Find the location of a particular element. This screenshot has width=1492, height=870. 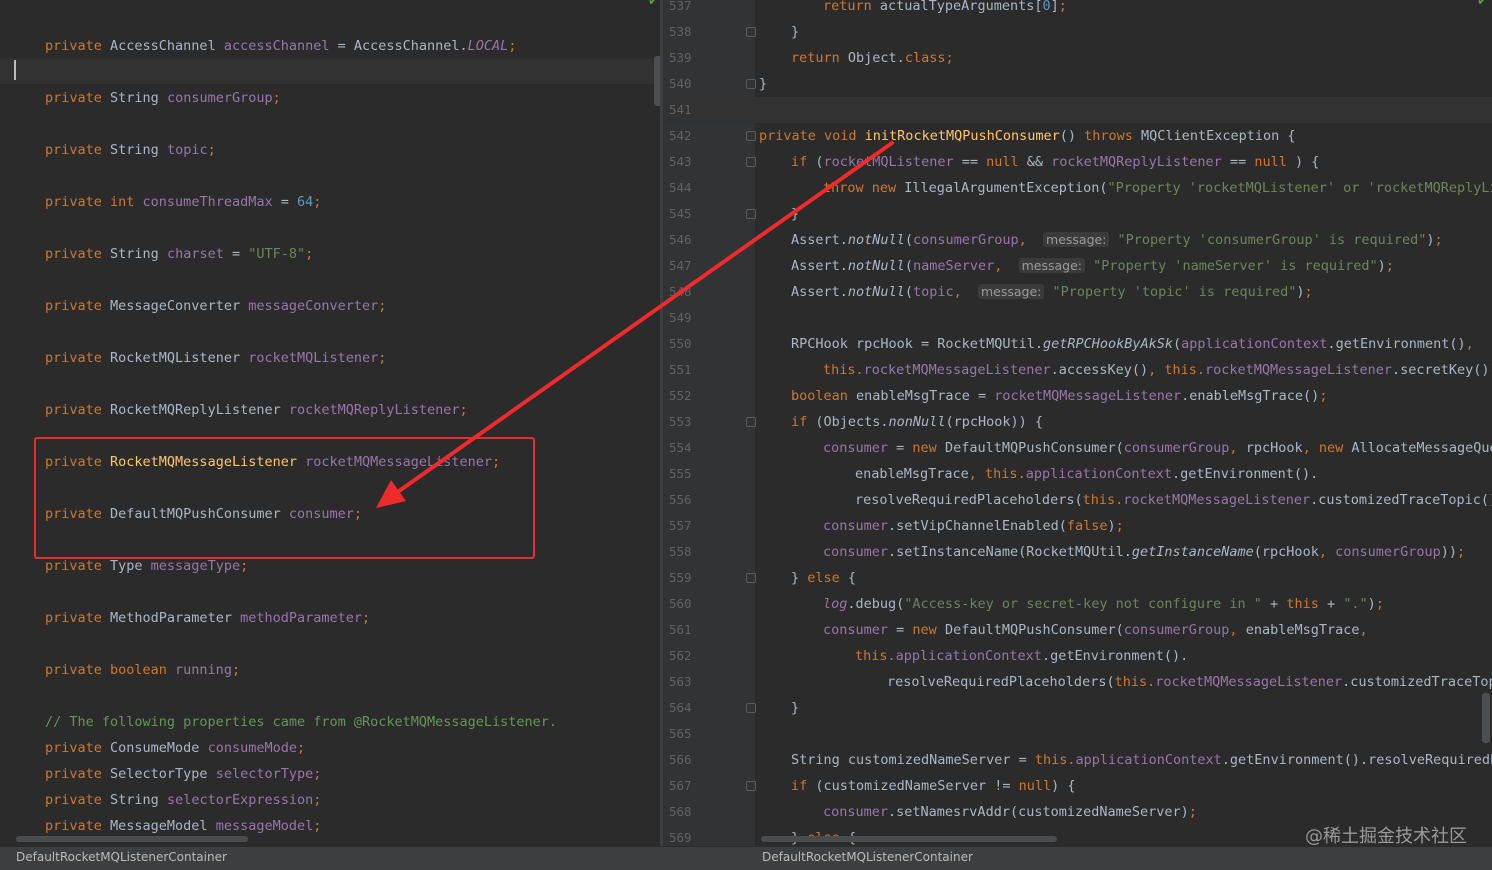

arrow-annotation is located at coordinates (635, 324).